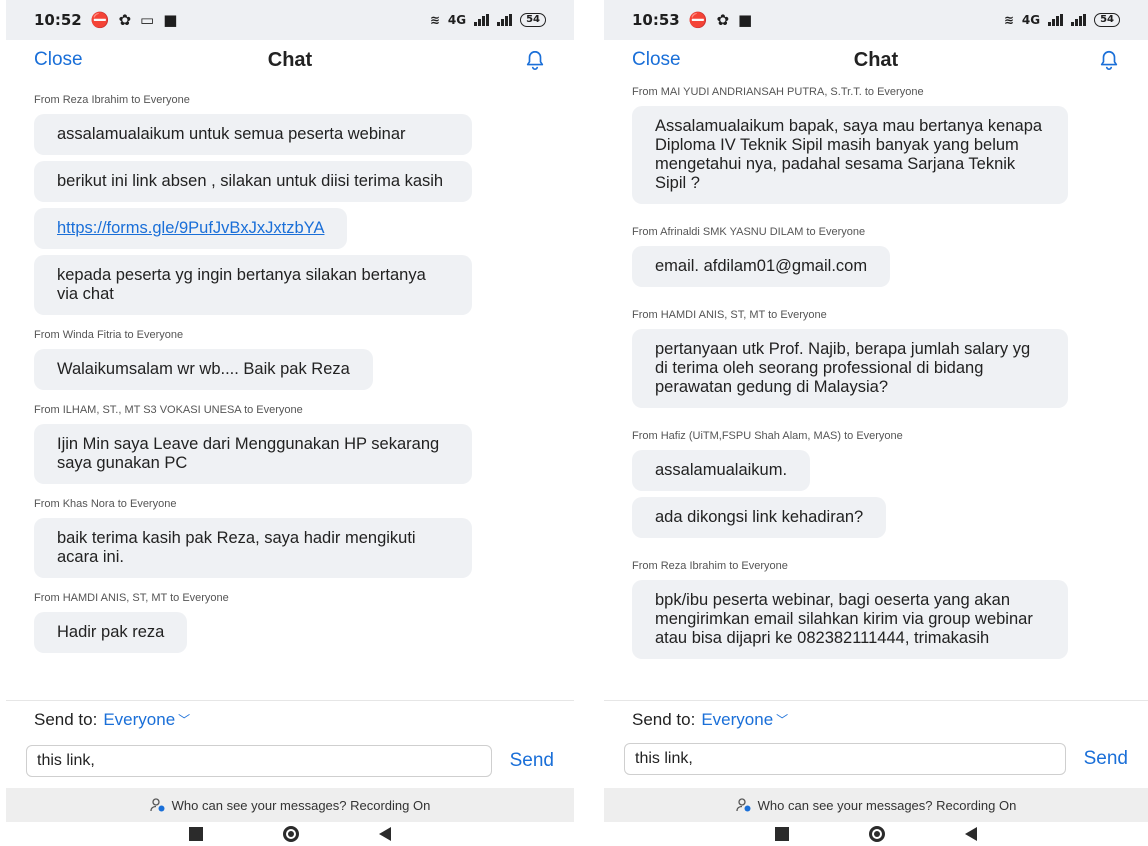 This screenshot has height=846, width=1148. I want to click on message-bubble: assalamualaikum., so click(721, 470).